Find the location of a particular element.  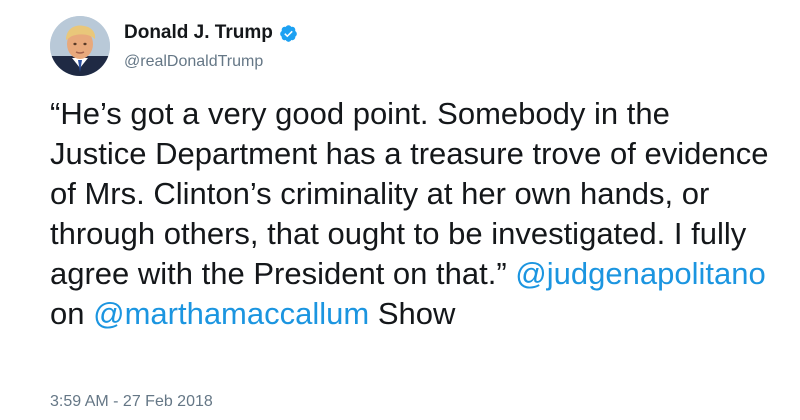

tweet-text-connector: on is located at coordinates (67, 313).